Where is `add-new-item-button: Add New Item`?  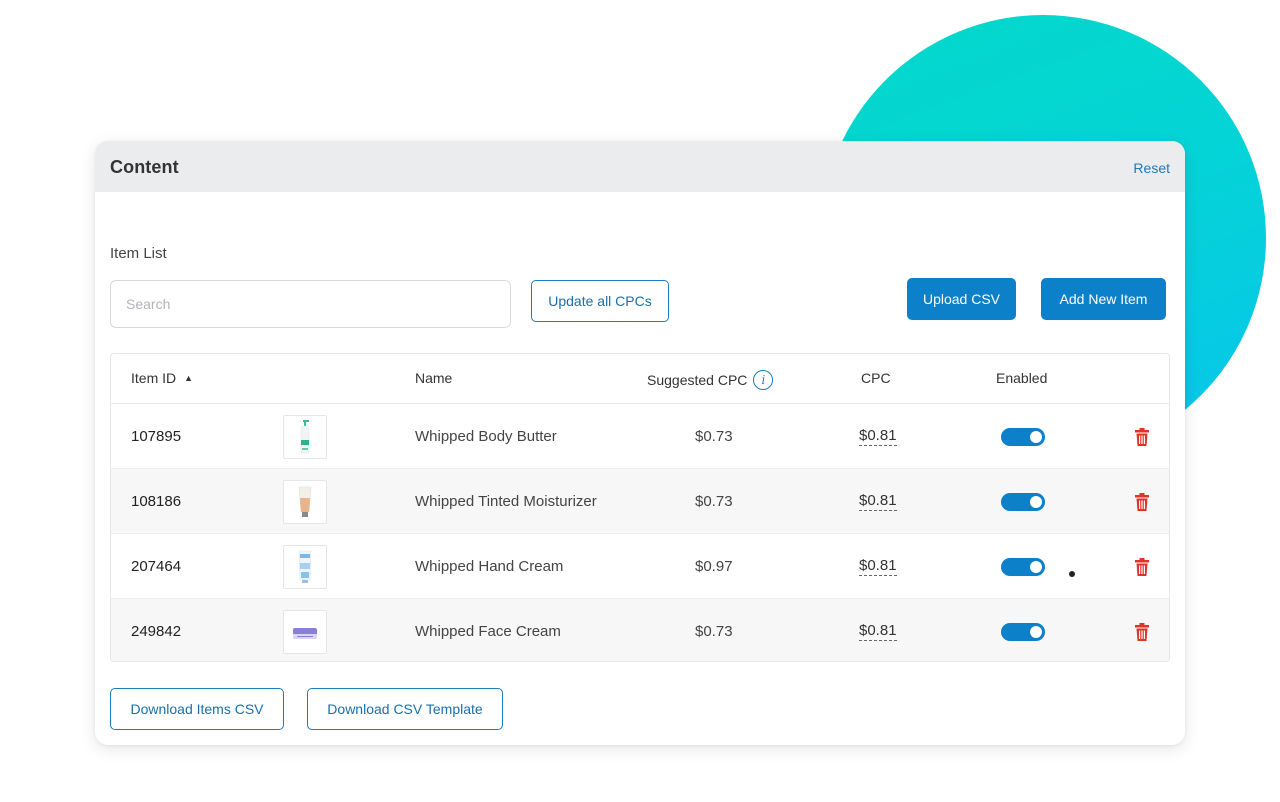 add-new-item-button: Add New Item is located at coordinates (1103, 299).